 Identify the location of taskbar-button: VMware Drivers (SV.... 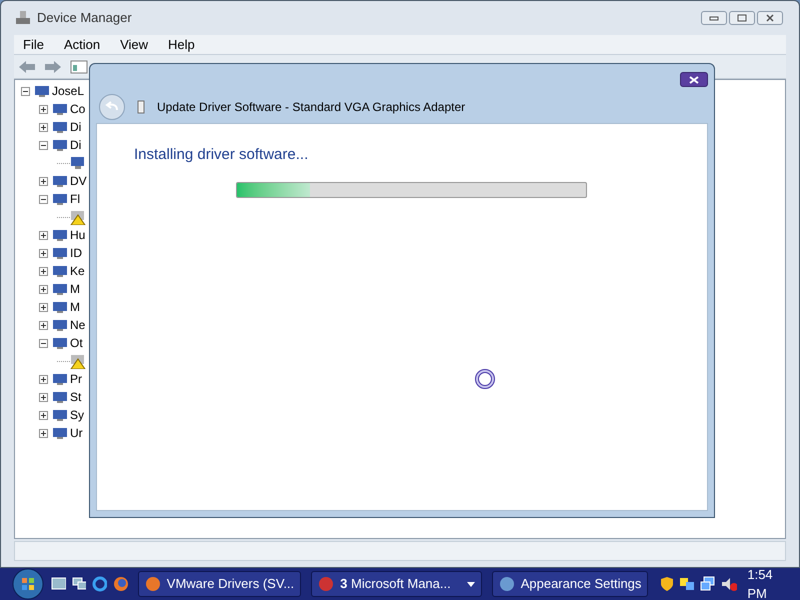
(220, 584).